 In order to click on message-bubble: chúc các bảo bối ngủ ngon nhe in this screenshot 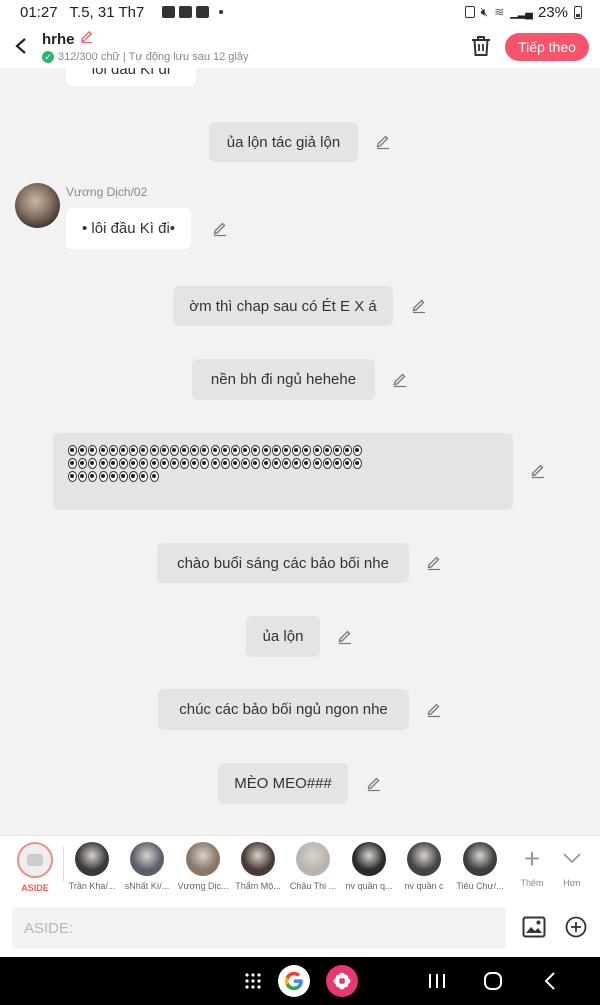, I will do `click(283, 709)`.